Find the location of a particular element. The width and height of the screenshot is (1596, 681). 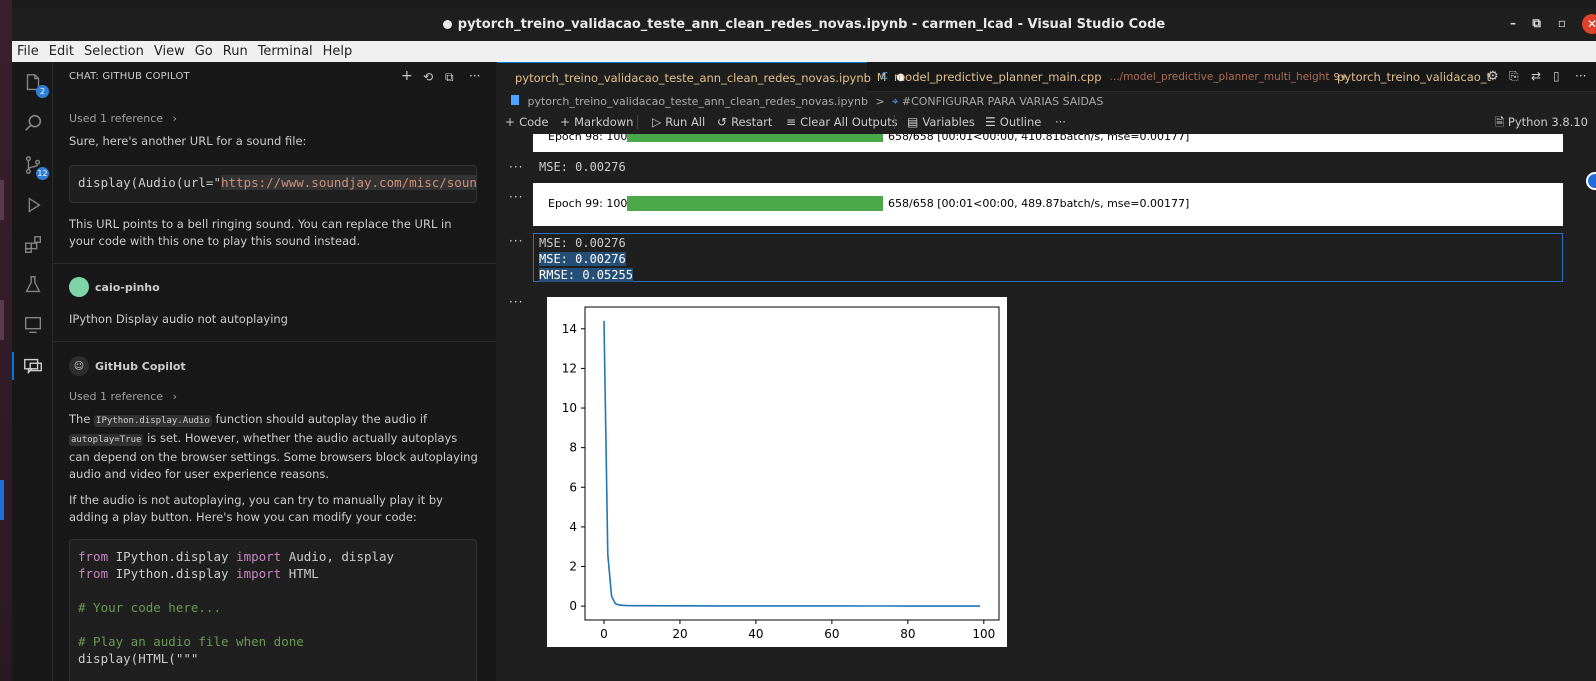

assistant-name: GitHub Copilot is located at coordinates (140, 366).